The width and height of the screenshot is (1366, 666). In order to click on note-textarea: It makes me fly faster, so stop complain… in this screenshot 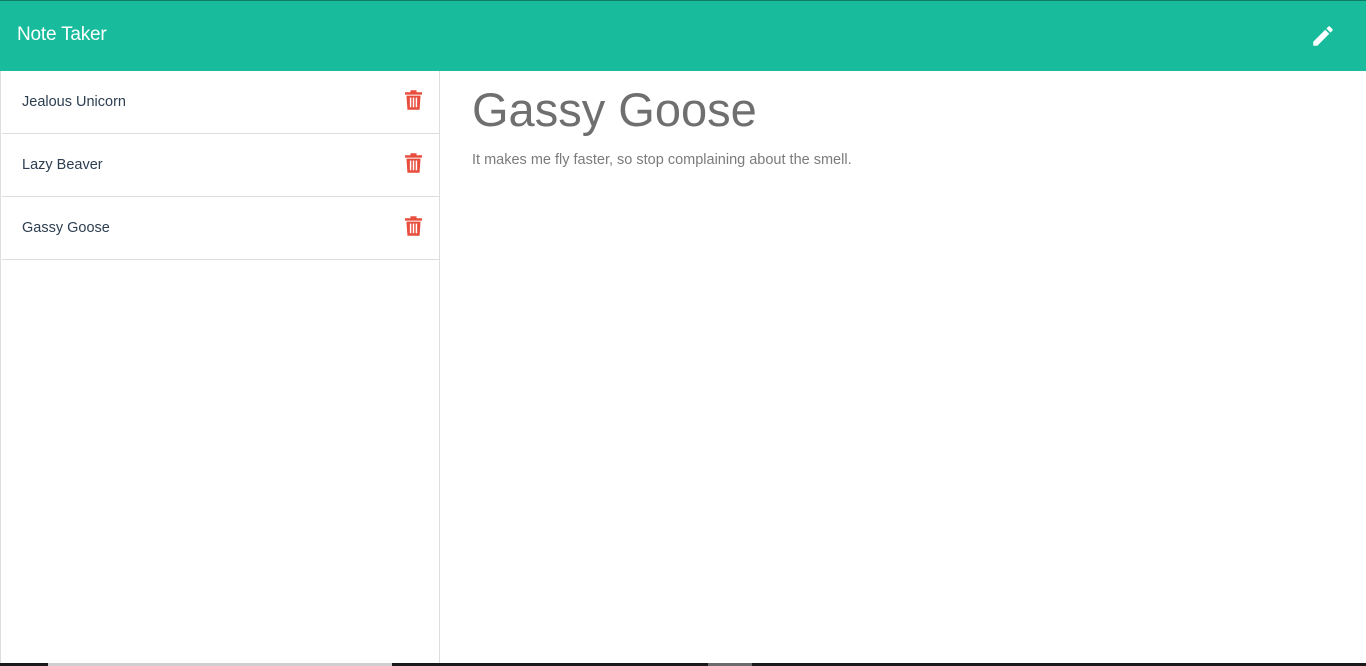, I will do `click(662, 160)`.